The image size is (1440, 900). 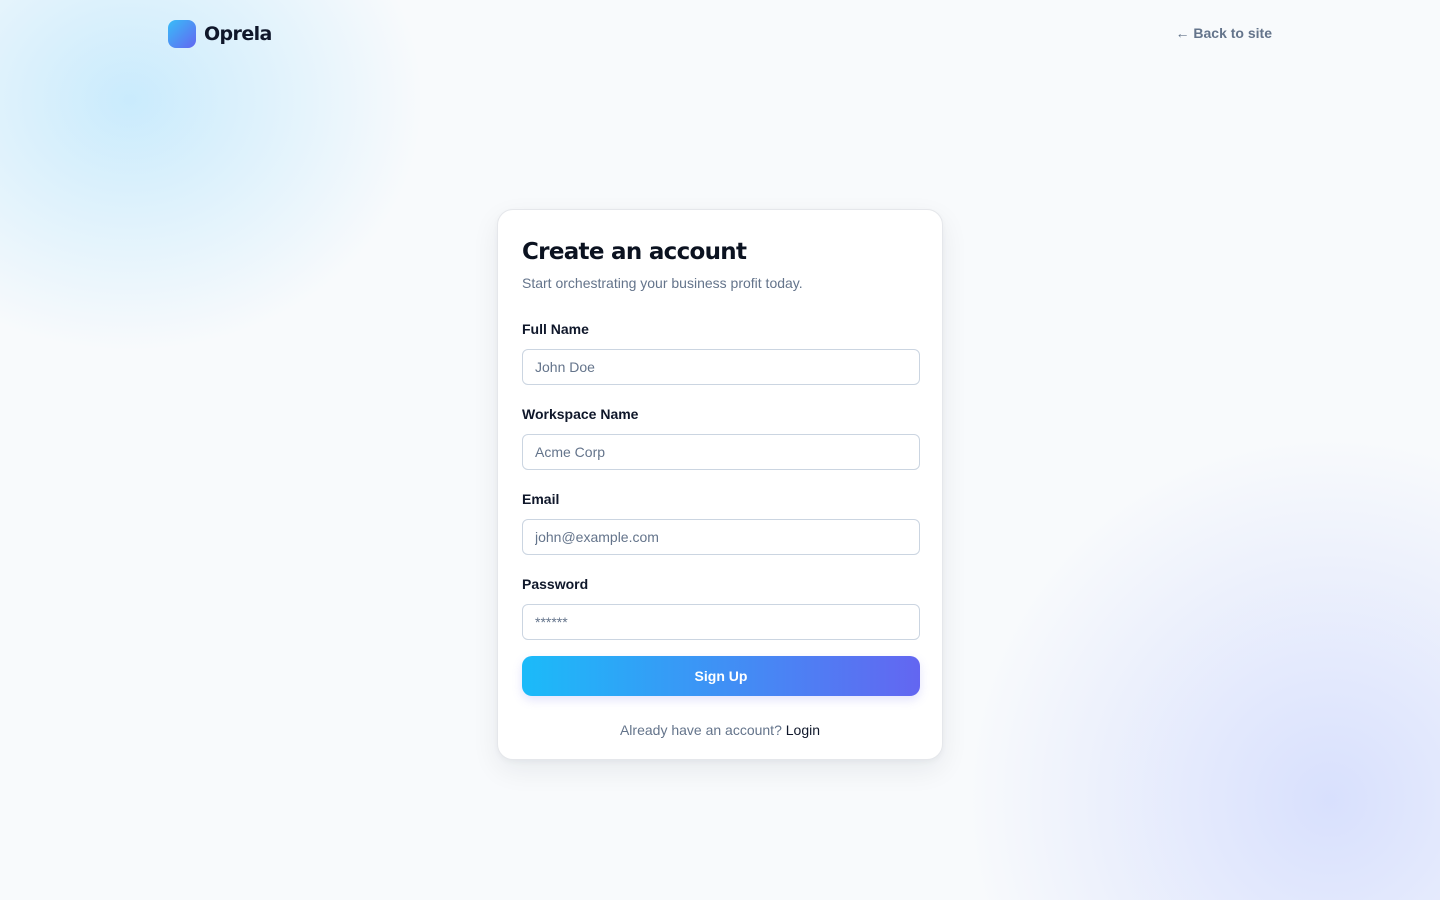 What do you see at coordinates (541, 499) in the screenshot?
I see `email-label: Email` at bounding box center [541, 499].